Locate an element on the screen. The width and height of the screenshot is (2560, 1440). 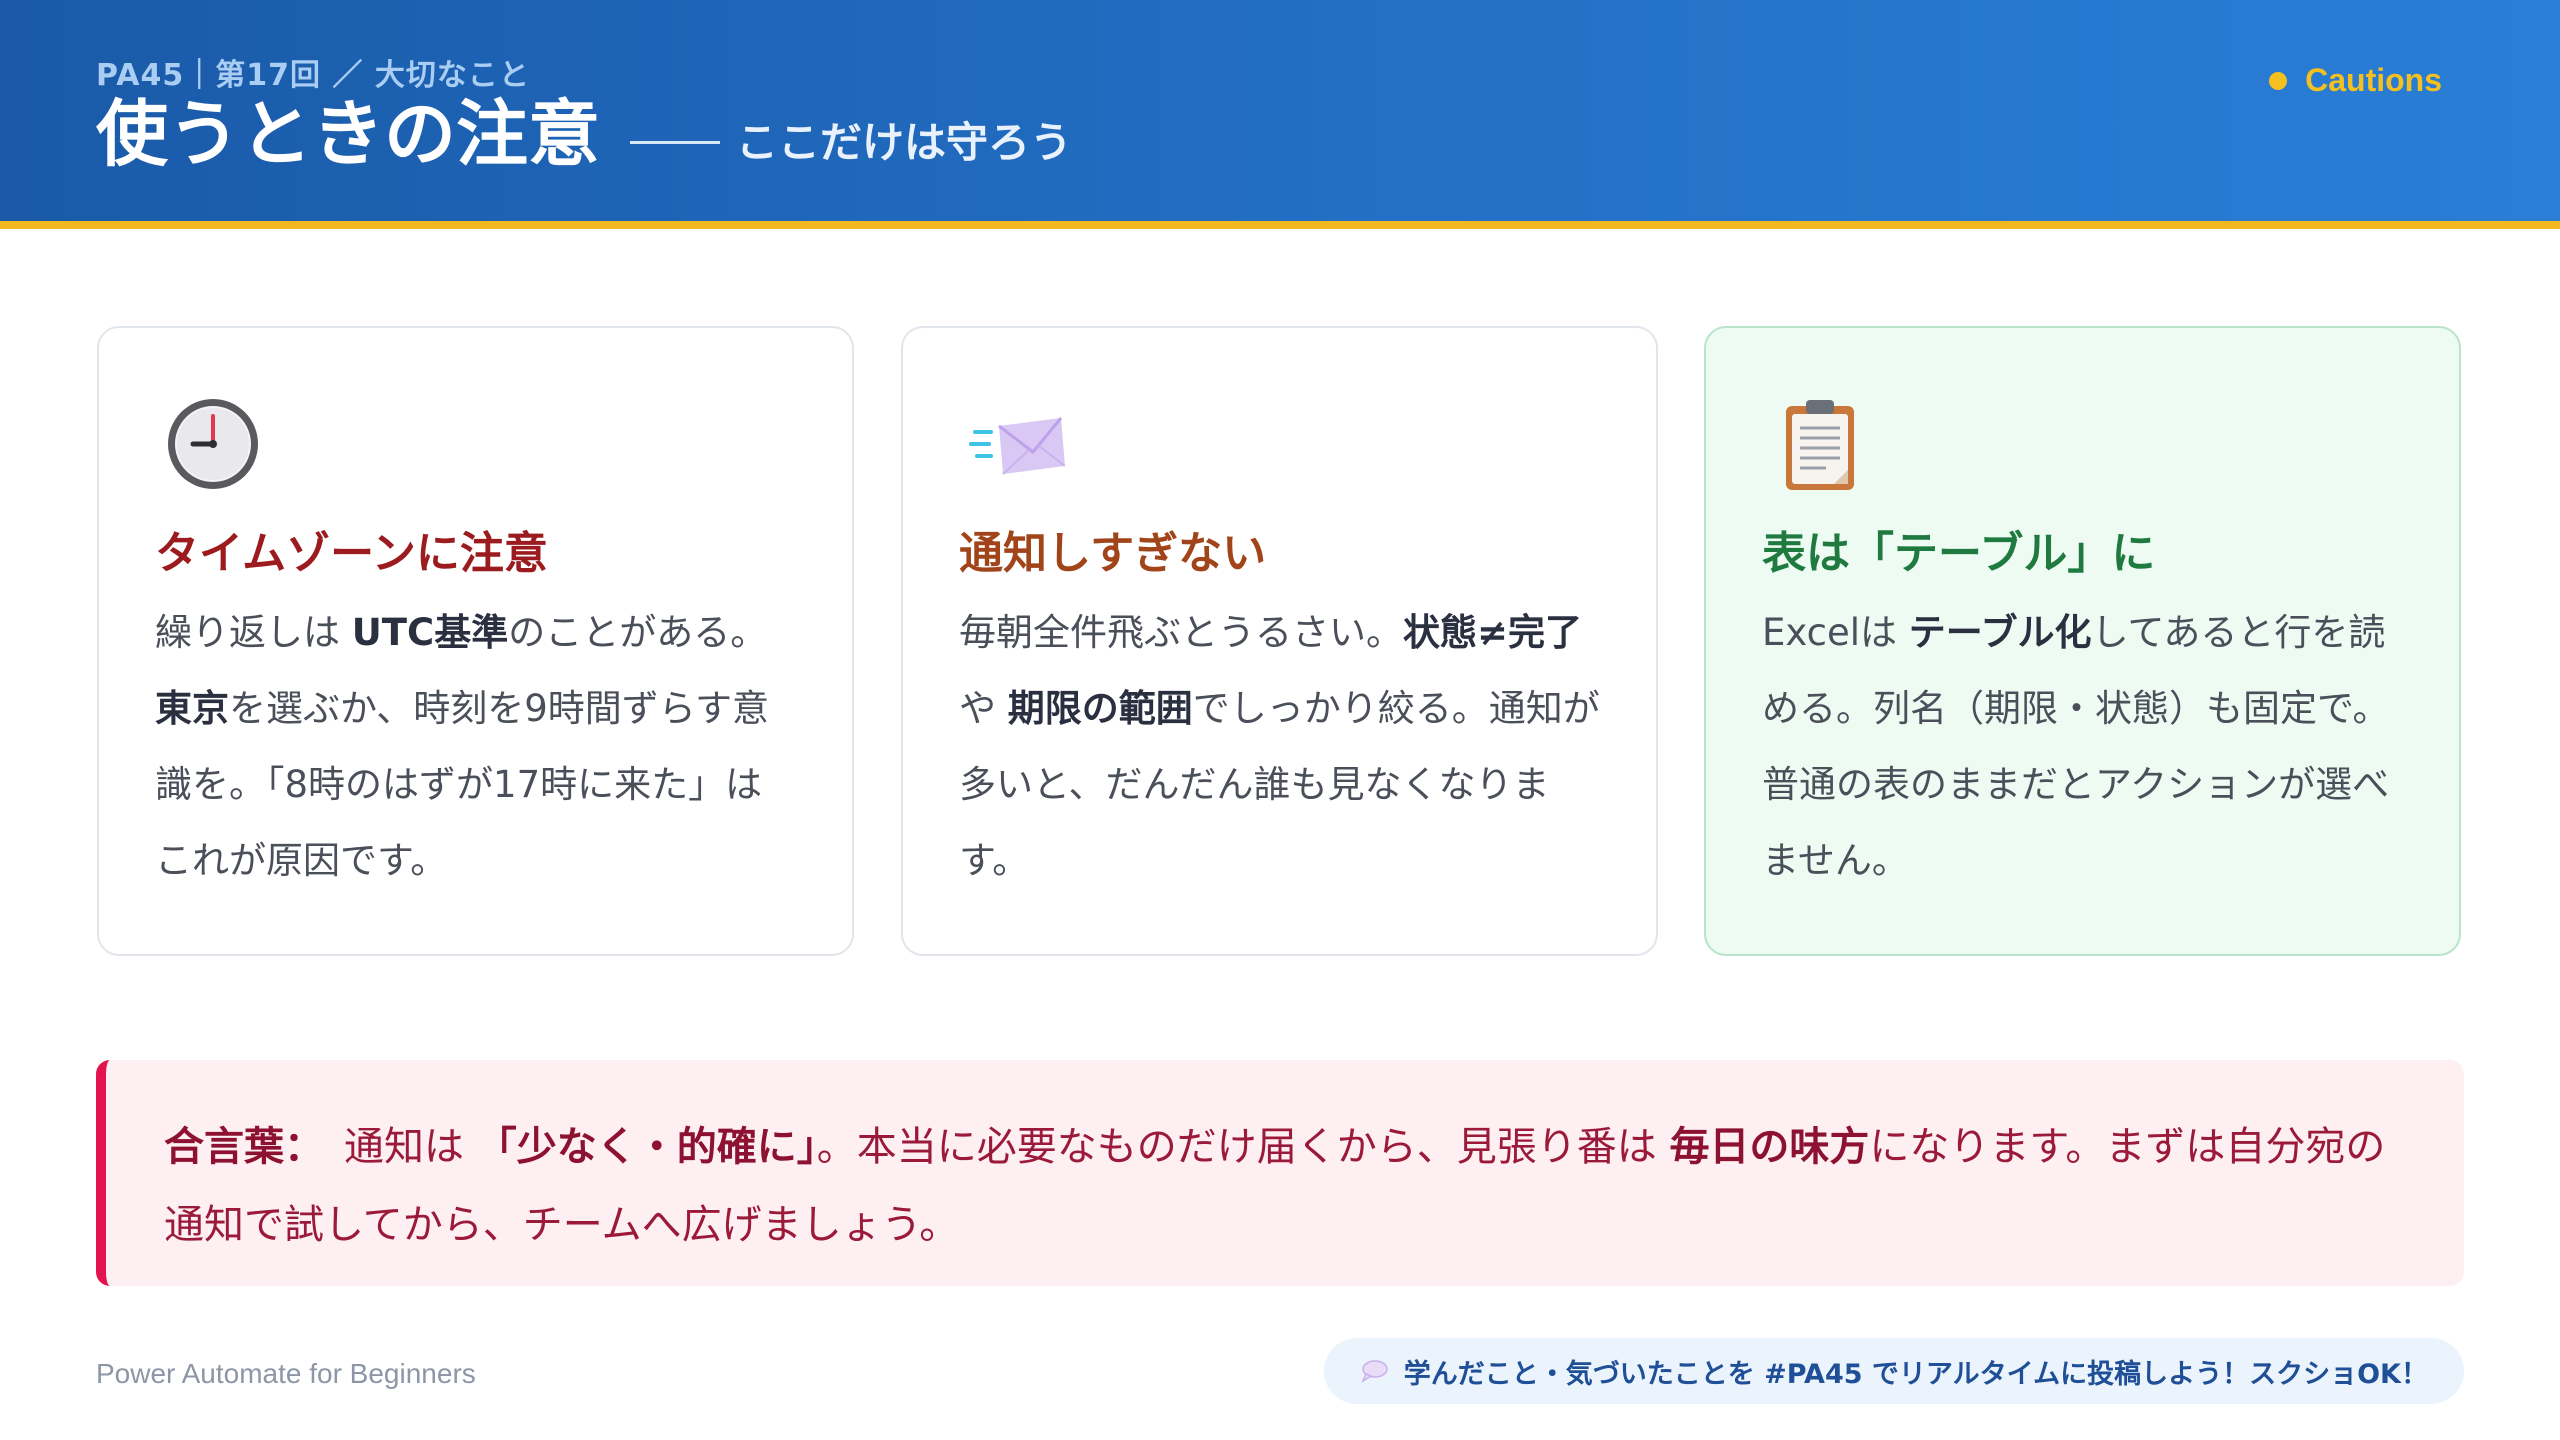
body-text: のことがある。 is located at coordinates (638, 632).